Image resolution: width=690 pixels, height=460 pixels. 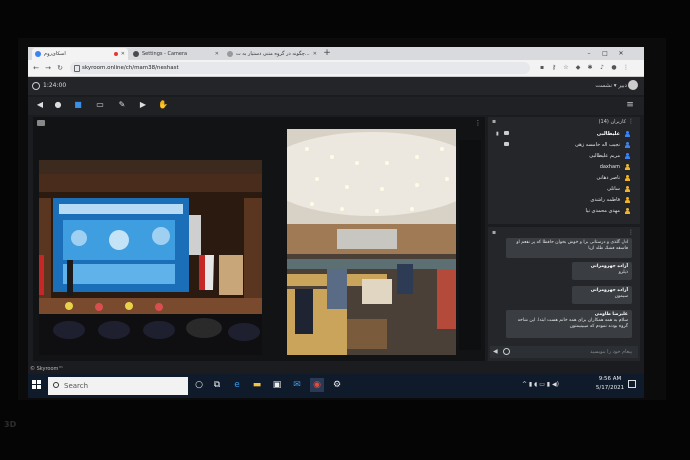 I want to click on system-clock: 9:56 AM 5/17/2021, so click(x=610, y=385).